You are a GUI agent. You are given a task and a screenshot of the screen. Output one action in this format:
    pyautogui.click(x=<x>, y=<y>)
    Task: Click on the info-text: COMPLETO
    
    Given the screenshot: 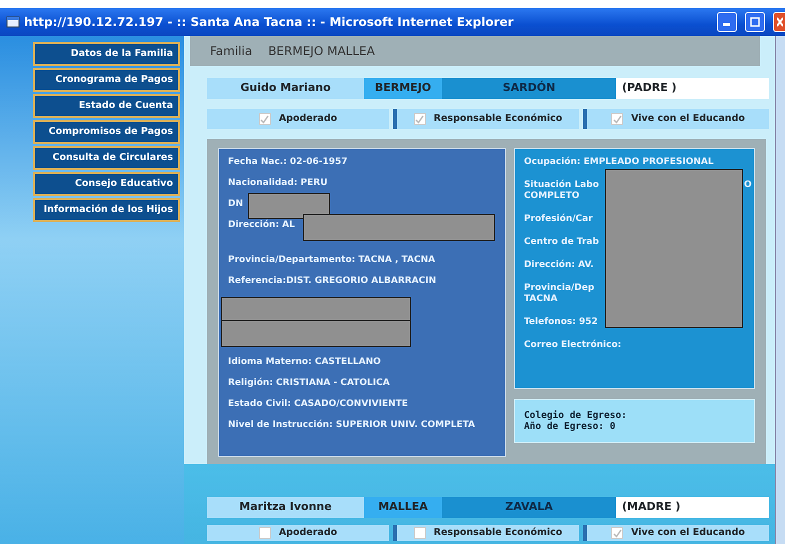 What is the action you would take?
    pyautogui.click(x=552, y=196)
    